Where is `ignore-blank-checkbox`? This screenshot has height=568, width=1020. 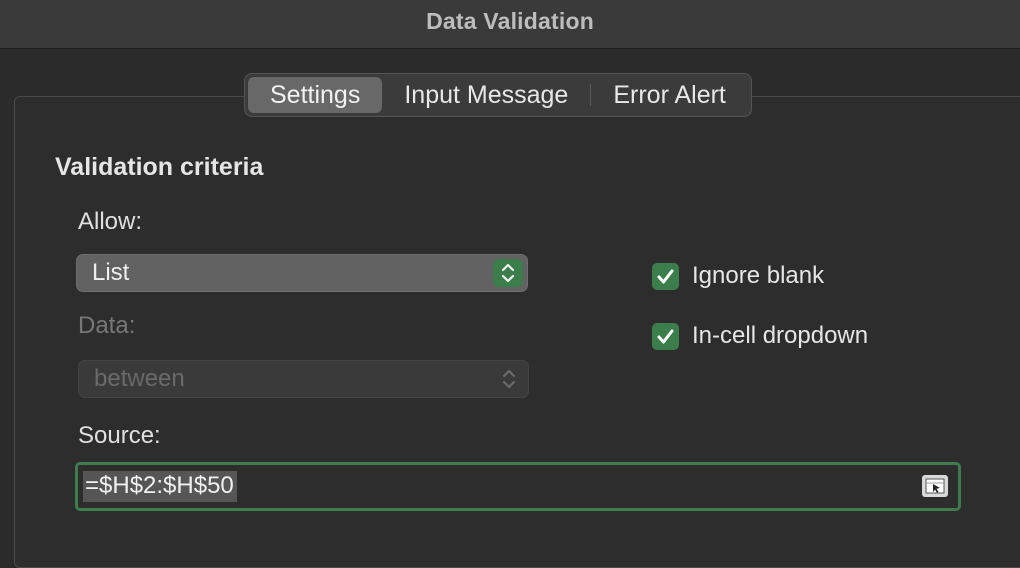
ignore-blank-checkbox is located at coordinates (665, 276).